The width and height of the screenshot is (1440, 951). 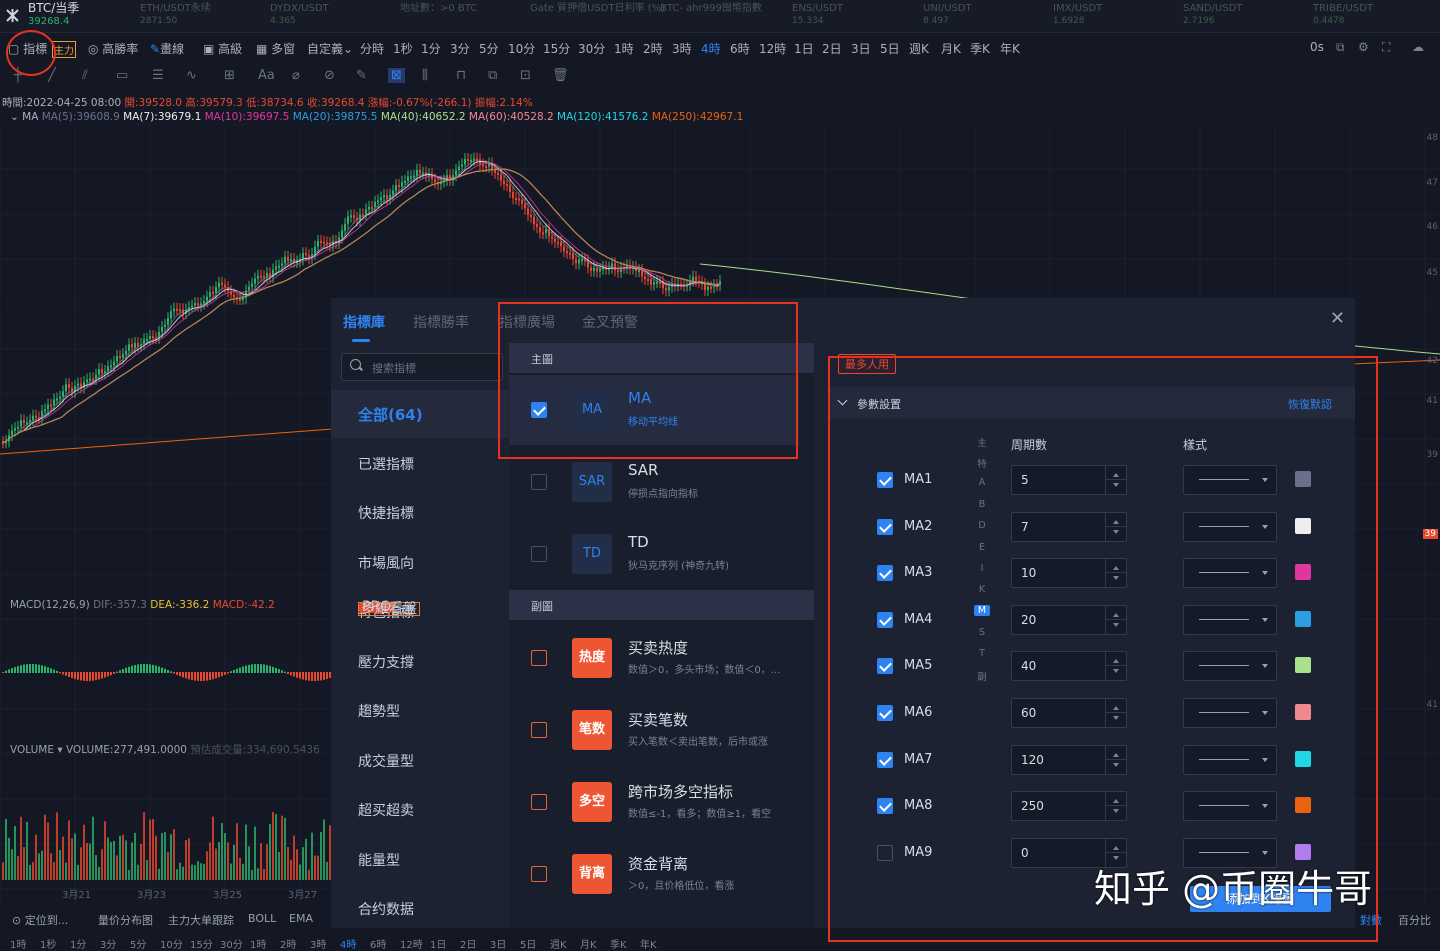 What do you see at coordinates (419, 563) in the screenshot?
I see `category-item: 市場風向` at bounding box center [419, 563].